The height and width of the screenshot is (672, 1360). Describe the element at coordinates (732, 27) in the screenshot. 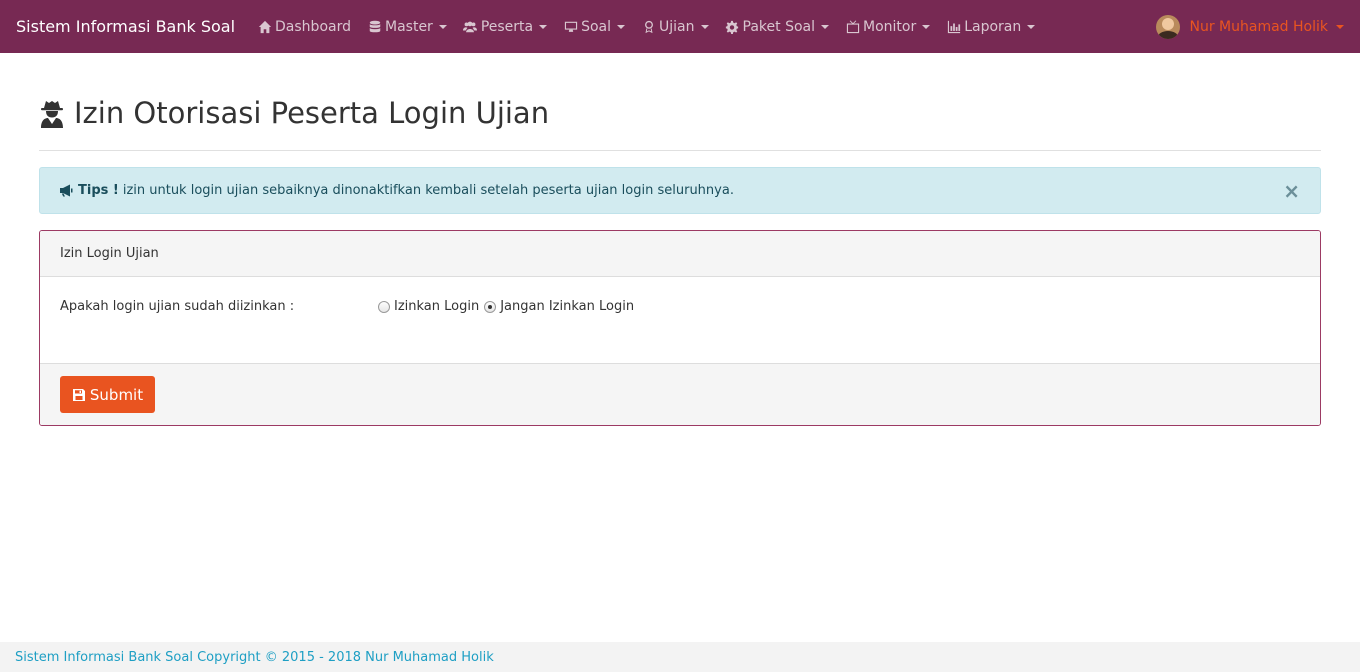

I see `gear-icon` at that location.